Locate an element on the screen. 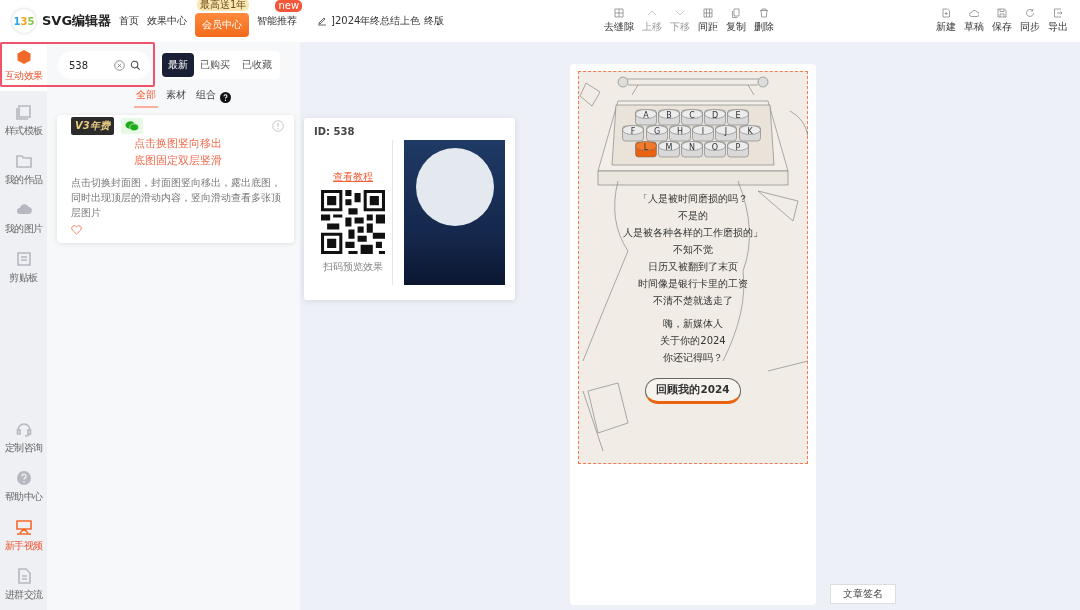 The image size is (1080, 610). poem-line: 关于你的2024 is located at coordinates (693, 341).